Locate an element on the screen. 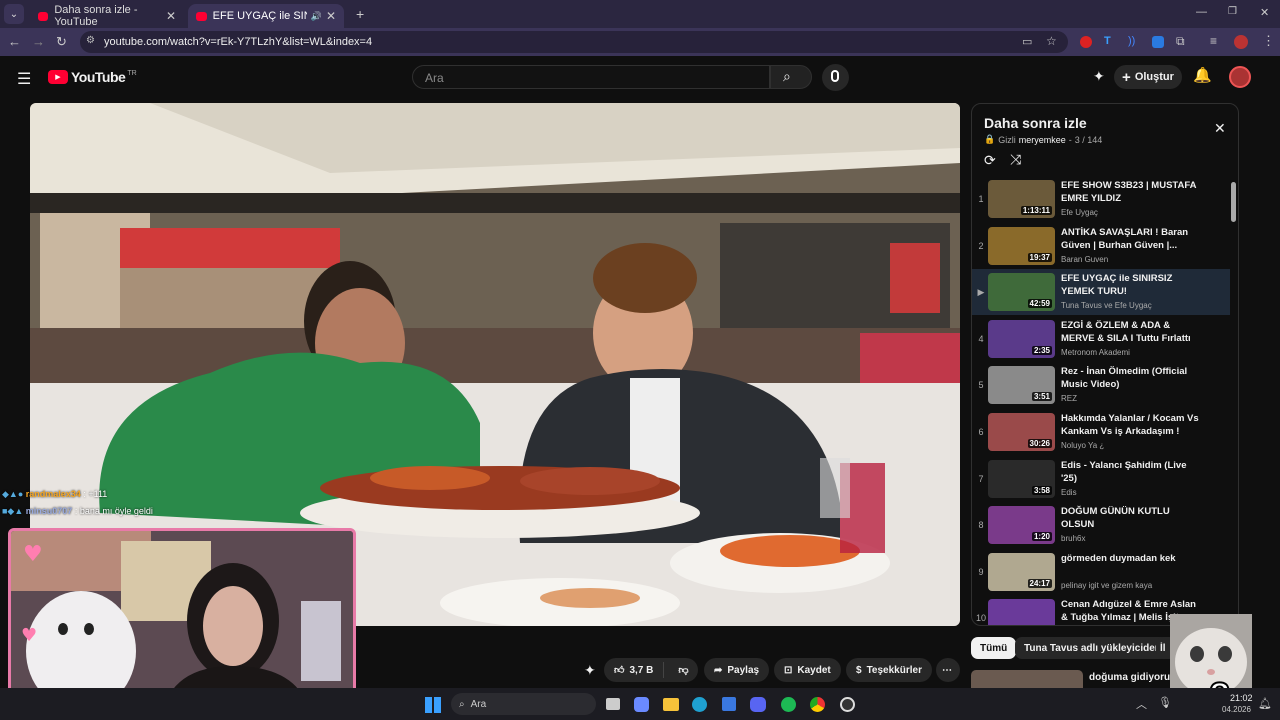 The height and width of the screenshot is (720, 1280). speaker-icon: 🔊 is located at coordinates (316, 16).